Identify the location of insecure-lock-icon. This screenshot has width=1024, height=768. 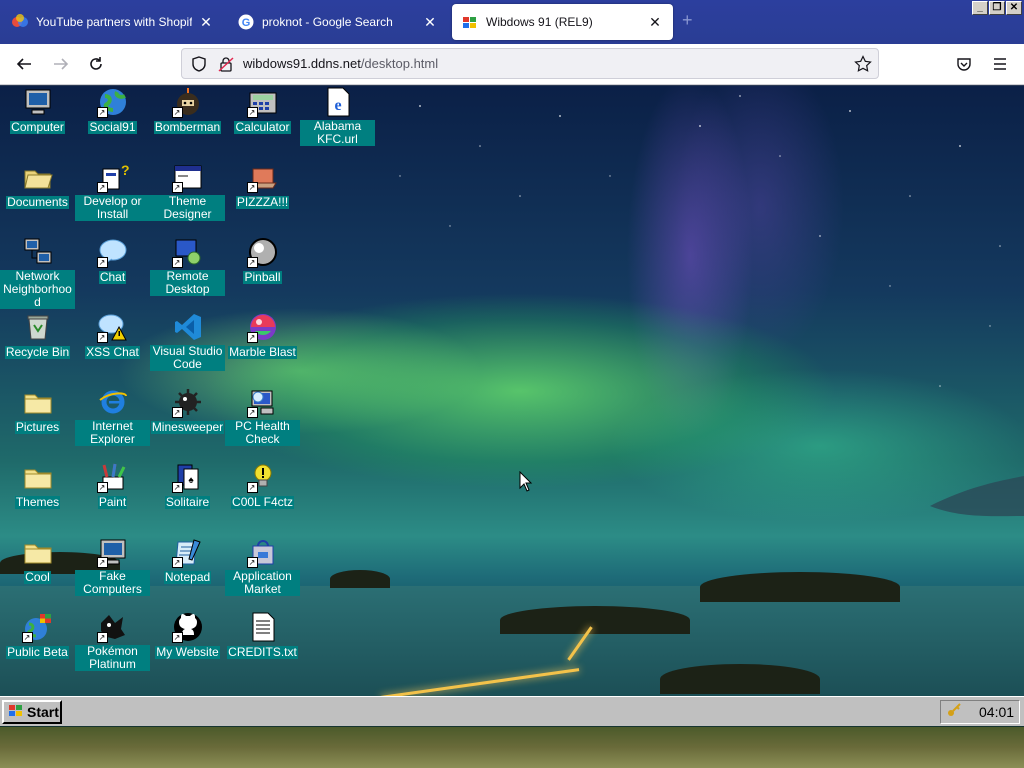
(226, 66).